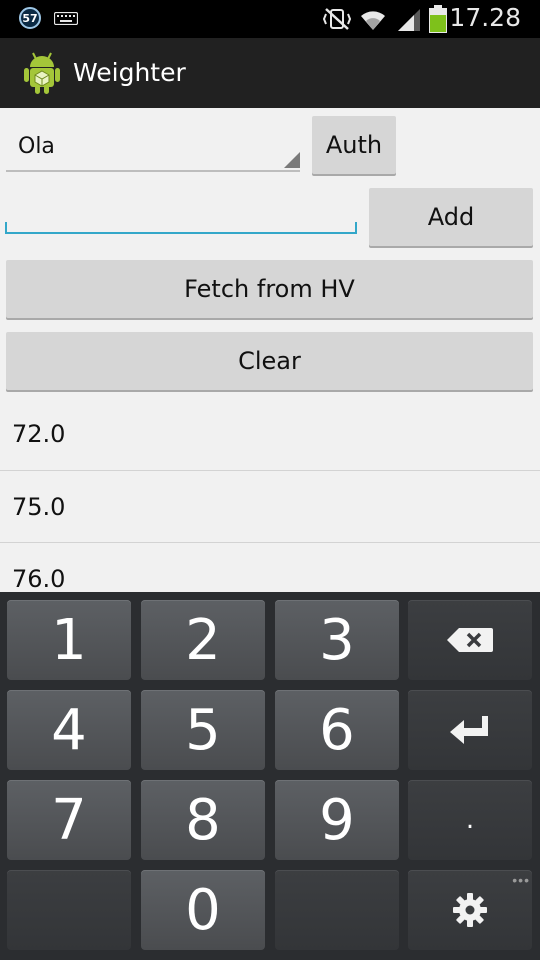 The height and width of the screenshot is (960, 540). What do you see at coordinates (451, 217) in the screenshot?
I see `add-button: Add` at bounding box center [451, 217].